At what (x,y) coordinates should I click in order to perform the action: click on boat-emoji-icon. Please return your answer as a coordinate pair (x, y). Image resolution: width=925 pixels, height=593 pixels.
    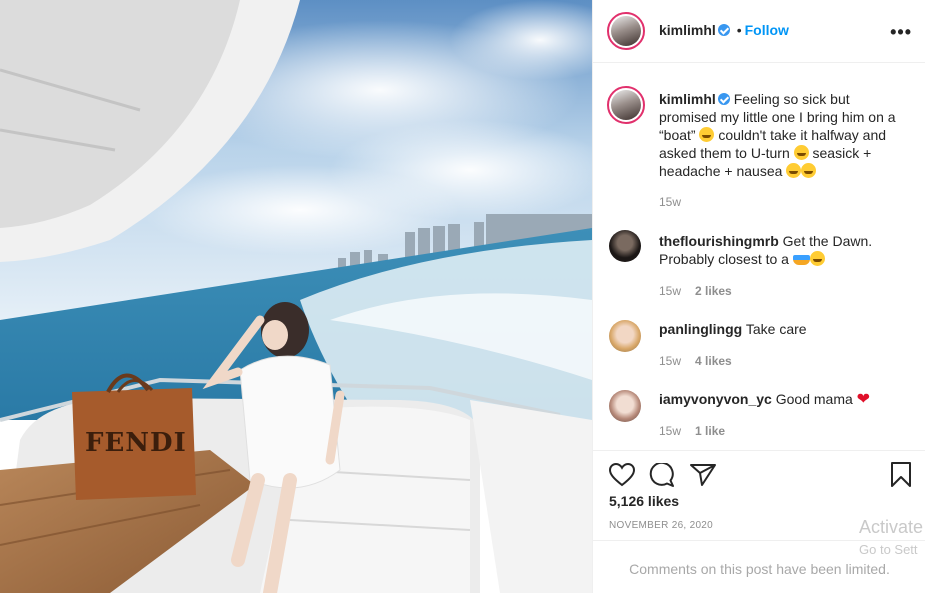
    Looking at the image, I should click on (801, 260).